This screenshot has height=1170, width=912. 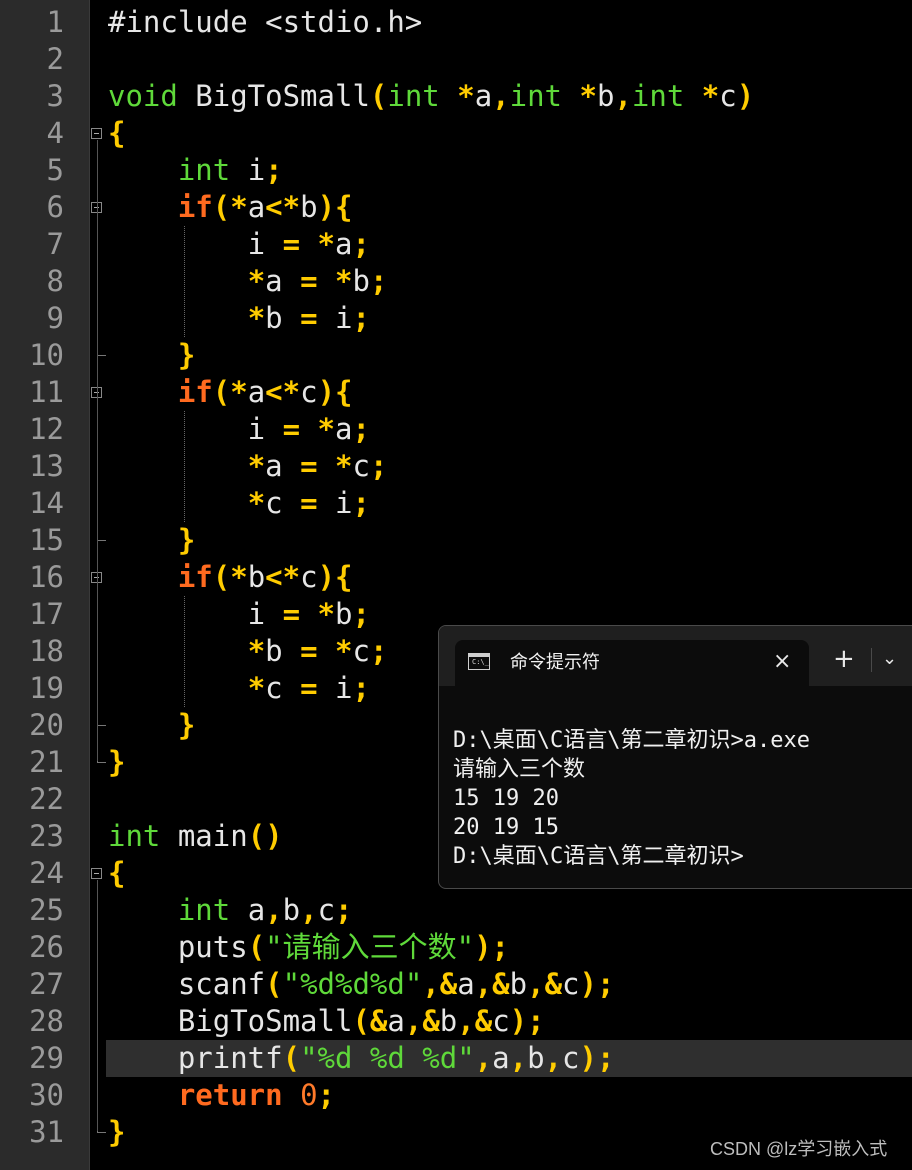 I want to click on code-line: puts("请输入三个数");, so click(x=308, y=947).